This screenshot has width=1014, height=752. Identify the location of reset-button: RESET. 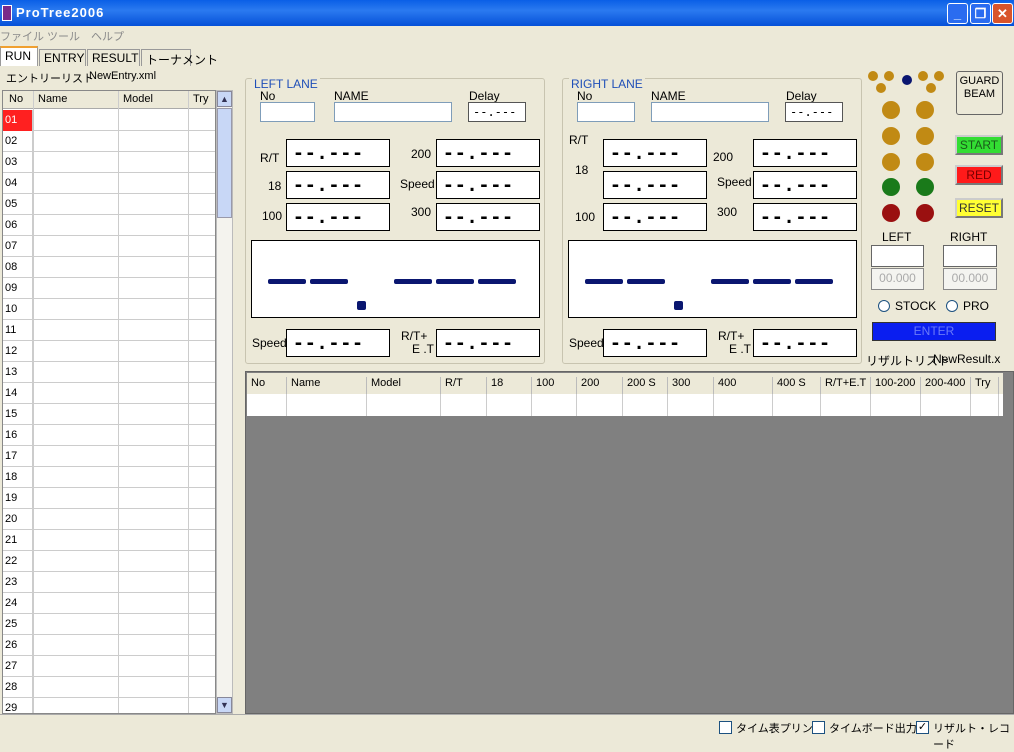
(979, 208).